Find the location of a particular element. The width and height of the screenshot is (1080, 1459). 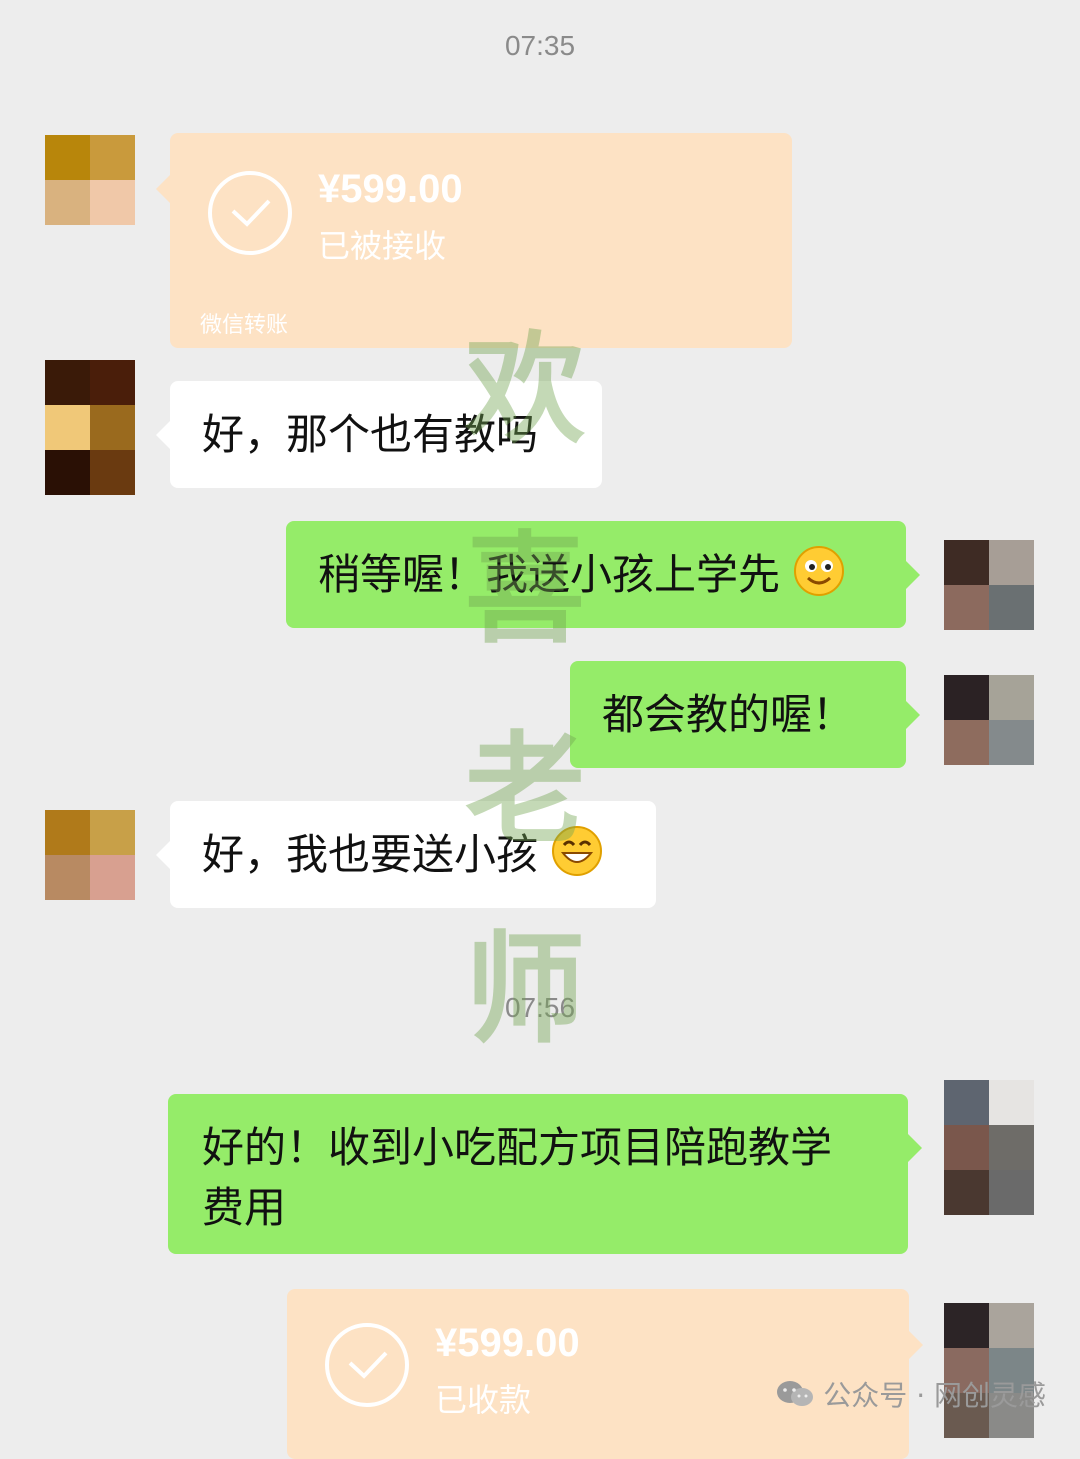

timestamp: 07:35 is located at coordinates (540, 45).